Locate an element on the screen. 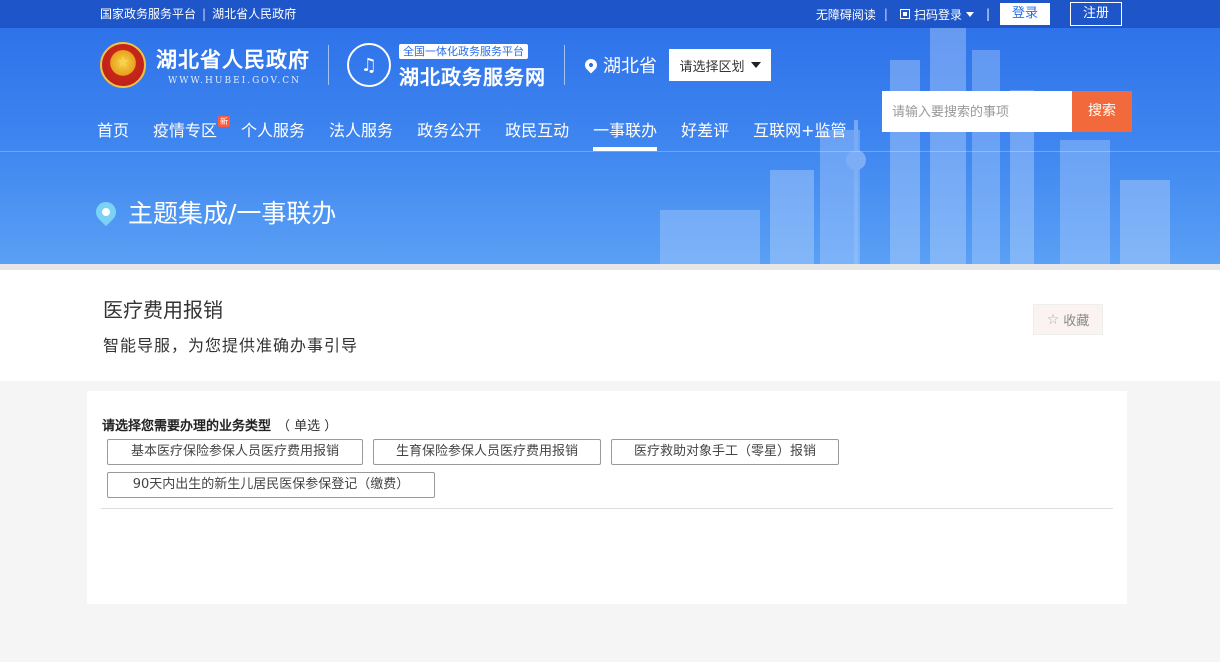 The image size is (1220, 662). page-title: 医疗费用报销 is located at coordinates (163, 310).